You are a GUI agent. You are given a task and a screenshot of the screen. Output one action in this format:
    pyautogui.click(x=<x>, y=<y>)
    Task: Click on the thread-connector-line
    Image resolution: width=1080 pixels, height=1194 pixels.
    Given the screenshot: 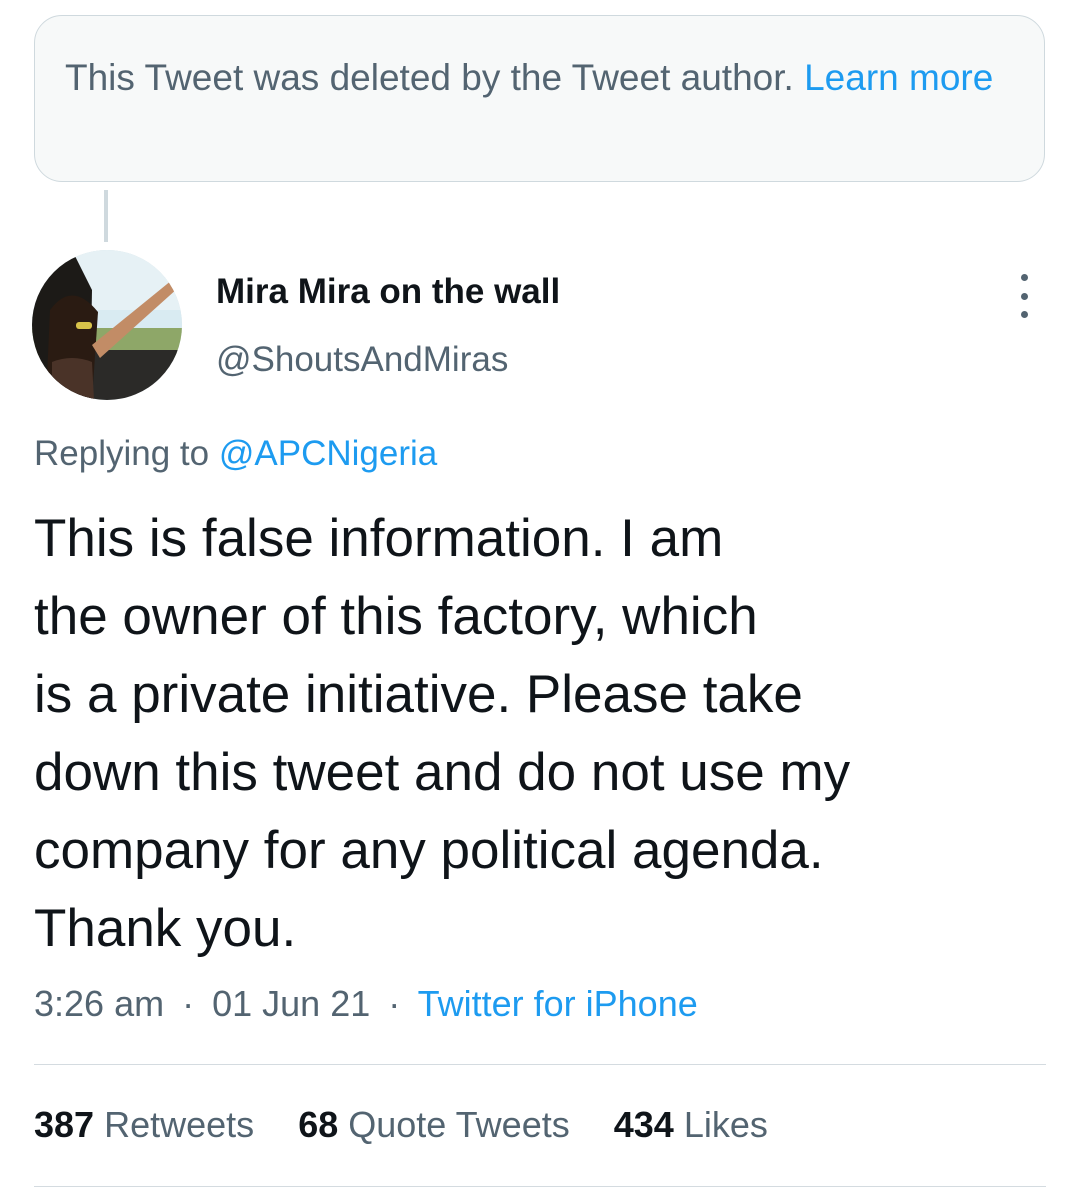 What is the action you would take?
    pyautogui.click(x=106, y=216)
    